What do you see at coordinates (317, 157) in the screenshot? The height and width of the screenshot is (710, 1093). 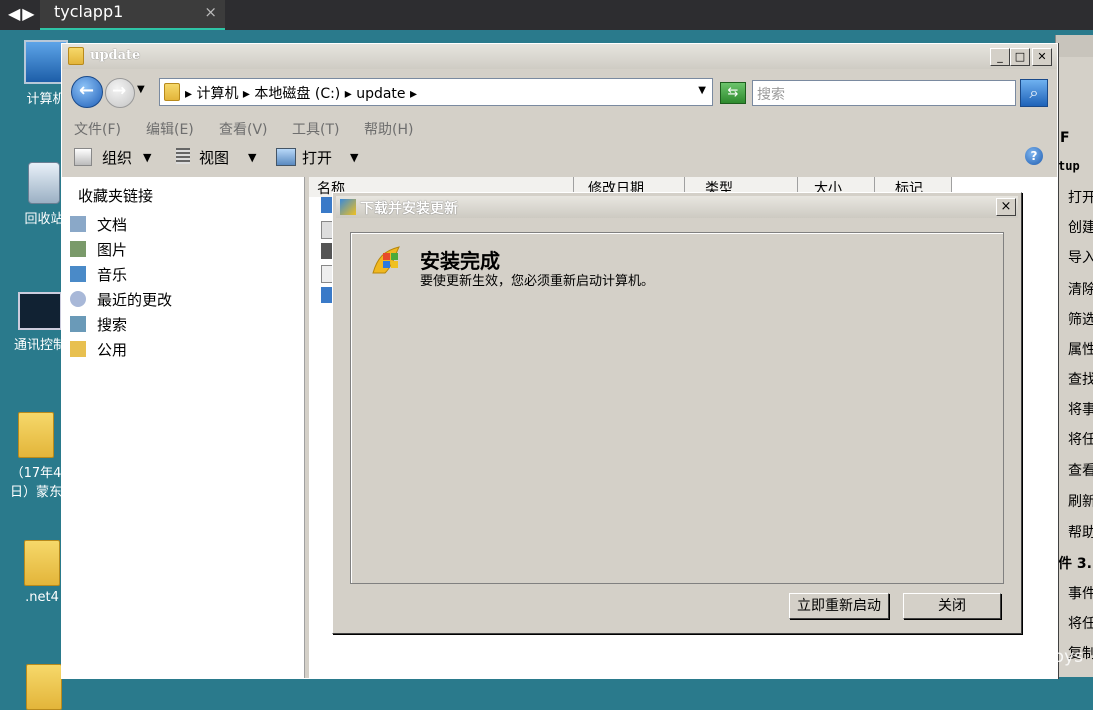 I see `open-button: 打开` at bounding box center [317, 157].